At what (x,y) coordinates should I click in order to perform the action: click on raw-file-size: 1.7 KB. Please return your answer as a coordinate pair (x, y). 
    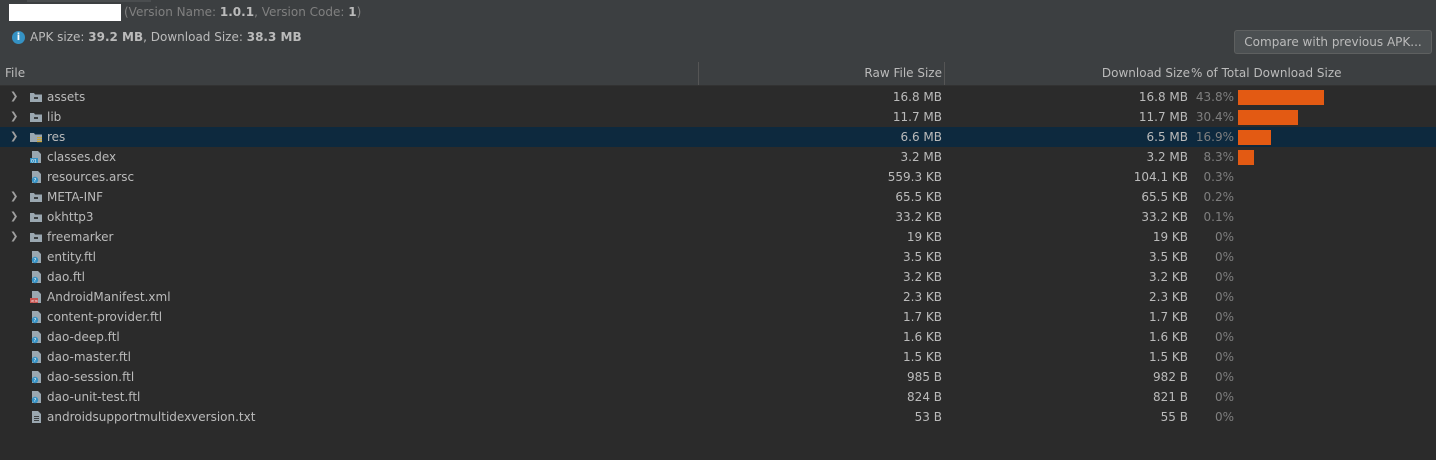
    Looking at the image, I should click on (922, 317).